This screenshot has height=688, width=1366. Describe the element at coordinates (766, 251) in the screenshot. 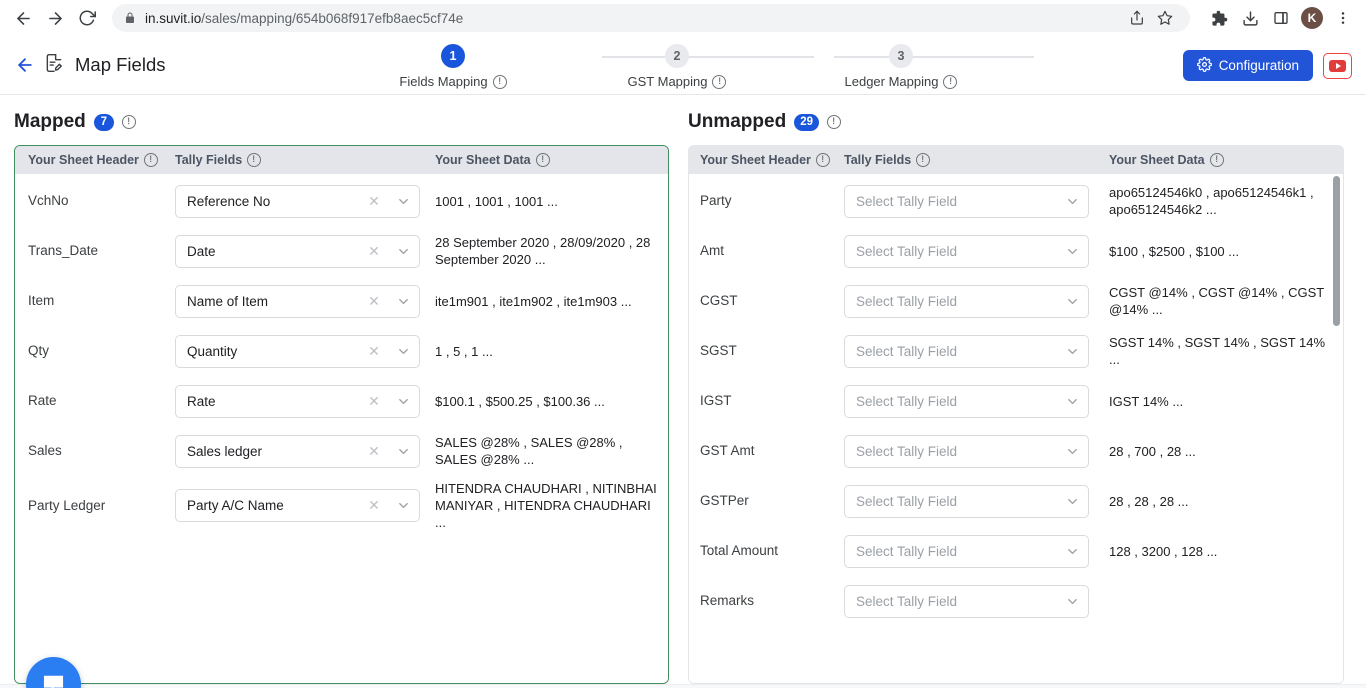

I see `row-sheet-header-cell: Amt` at that location.